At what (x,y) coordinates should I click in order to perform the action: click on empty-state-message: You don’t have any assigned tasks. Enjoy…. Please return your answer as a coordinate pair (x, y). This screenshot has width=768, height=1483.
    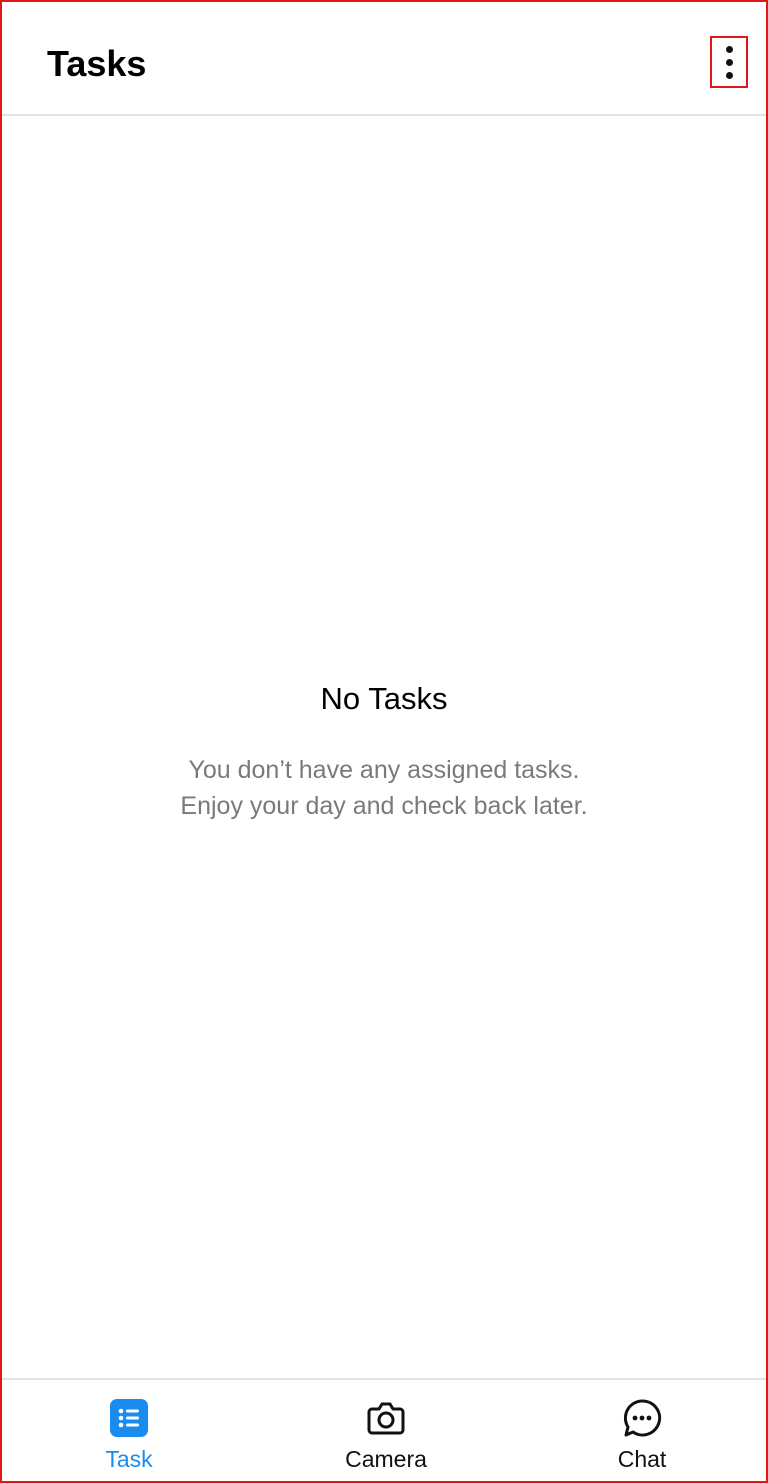
    Looking at the image, I should click on (384, 788).